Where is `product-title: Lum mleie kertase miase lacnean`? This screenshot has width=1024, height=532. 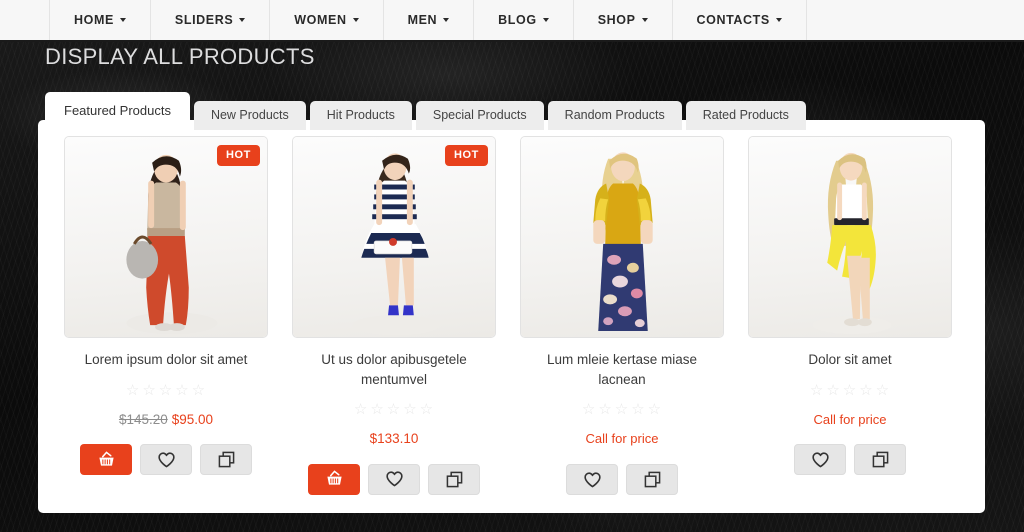
product-title: Lum mleie kertase miase lacnean is located at coordinates (622, 369).